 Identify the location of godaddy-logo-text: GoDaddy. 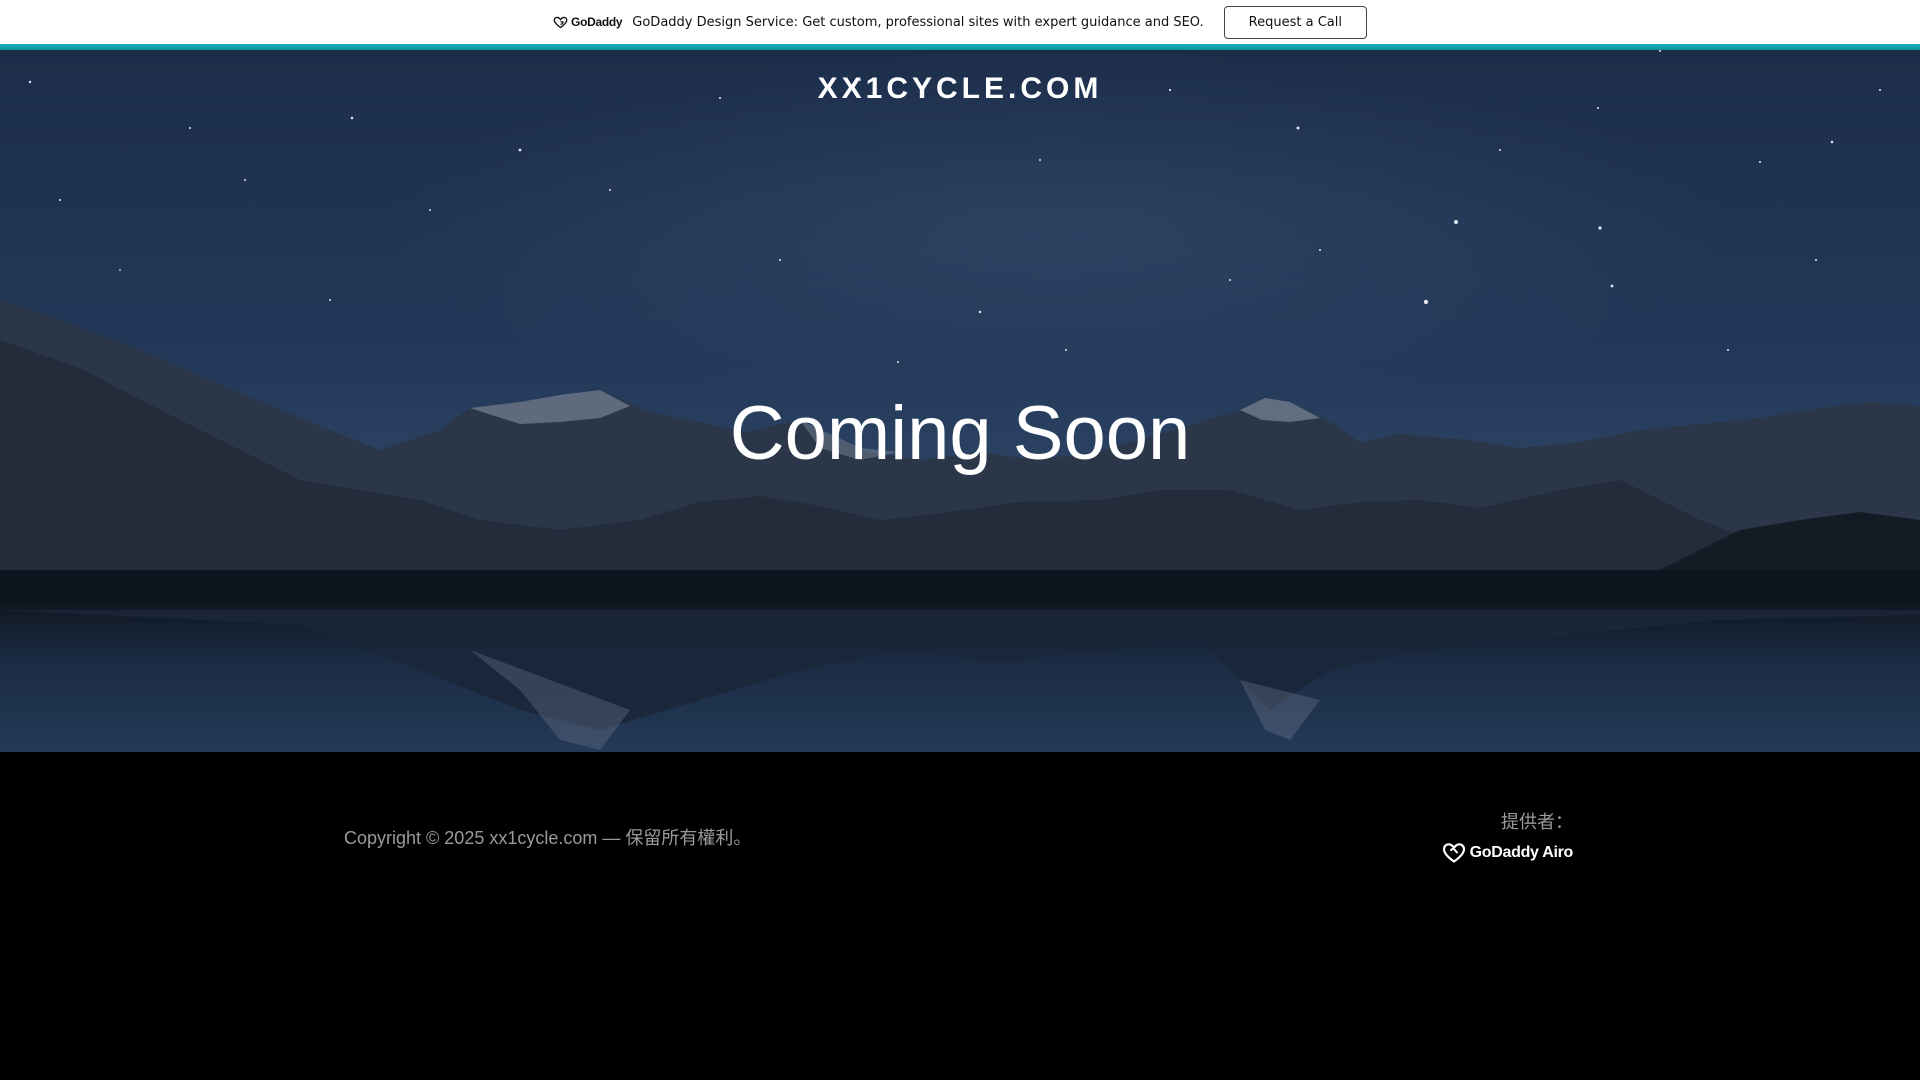
(597, 22).